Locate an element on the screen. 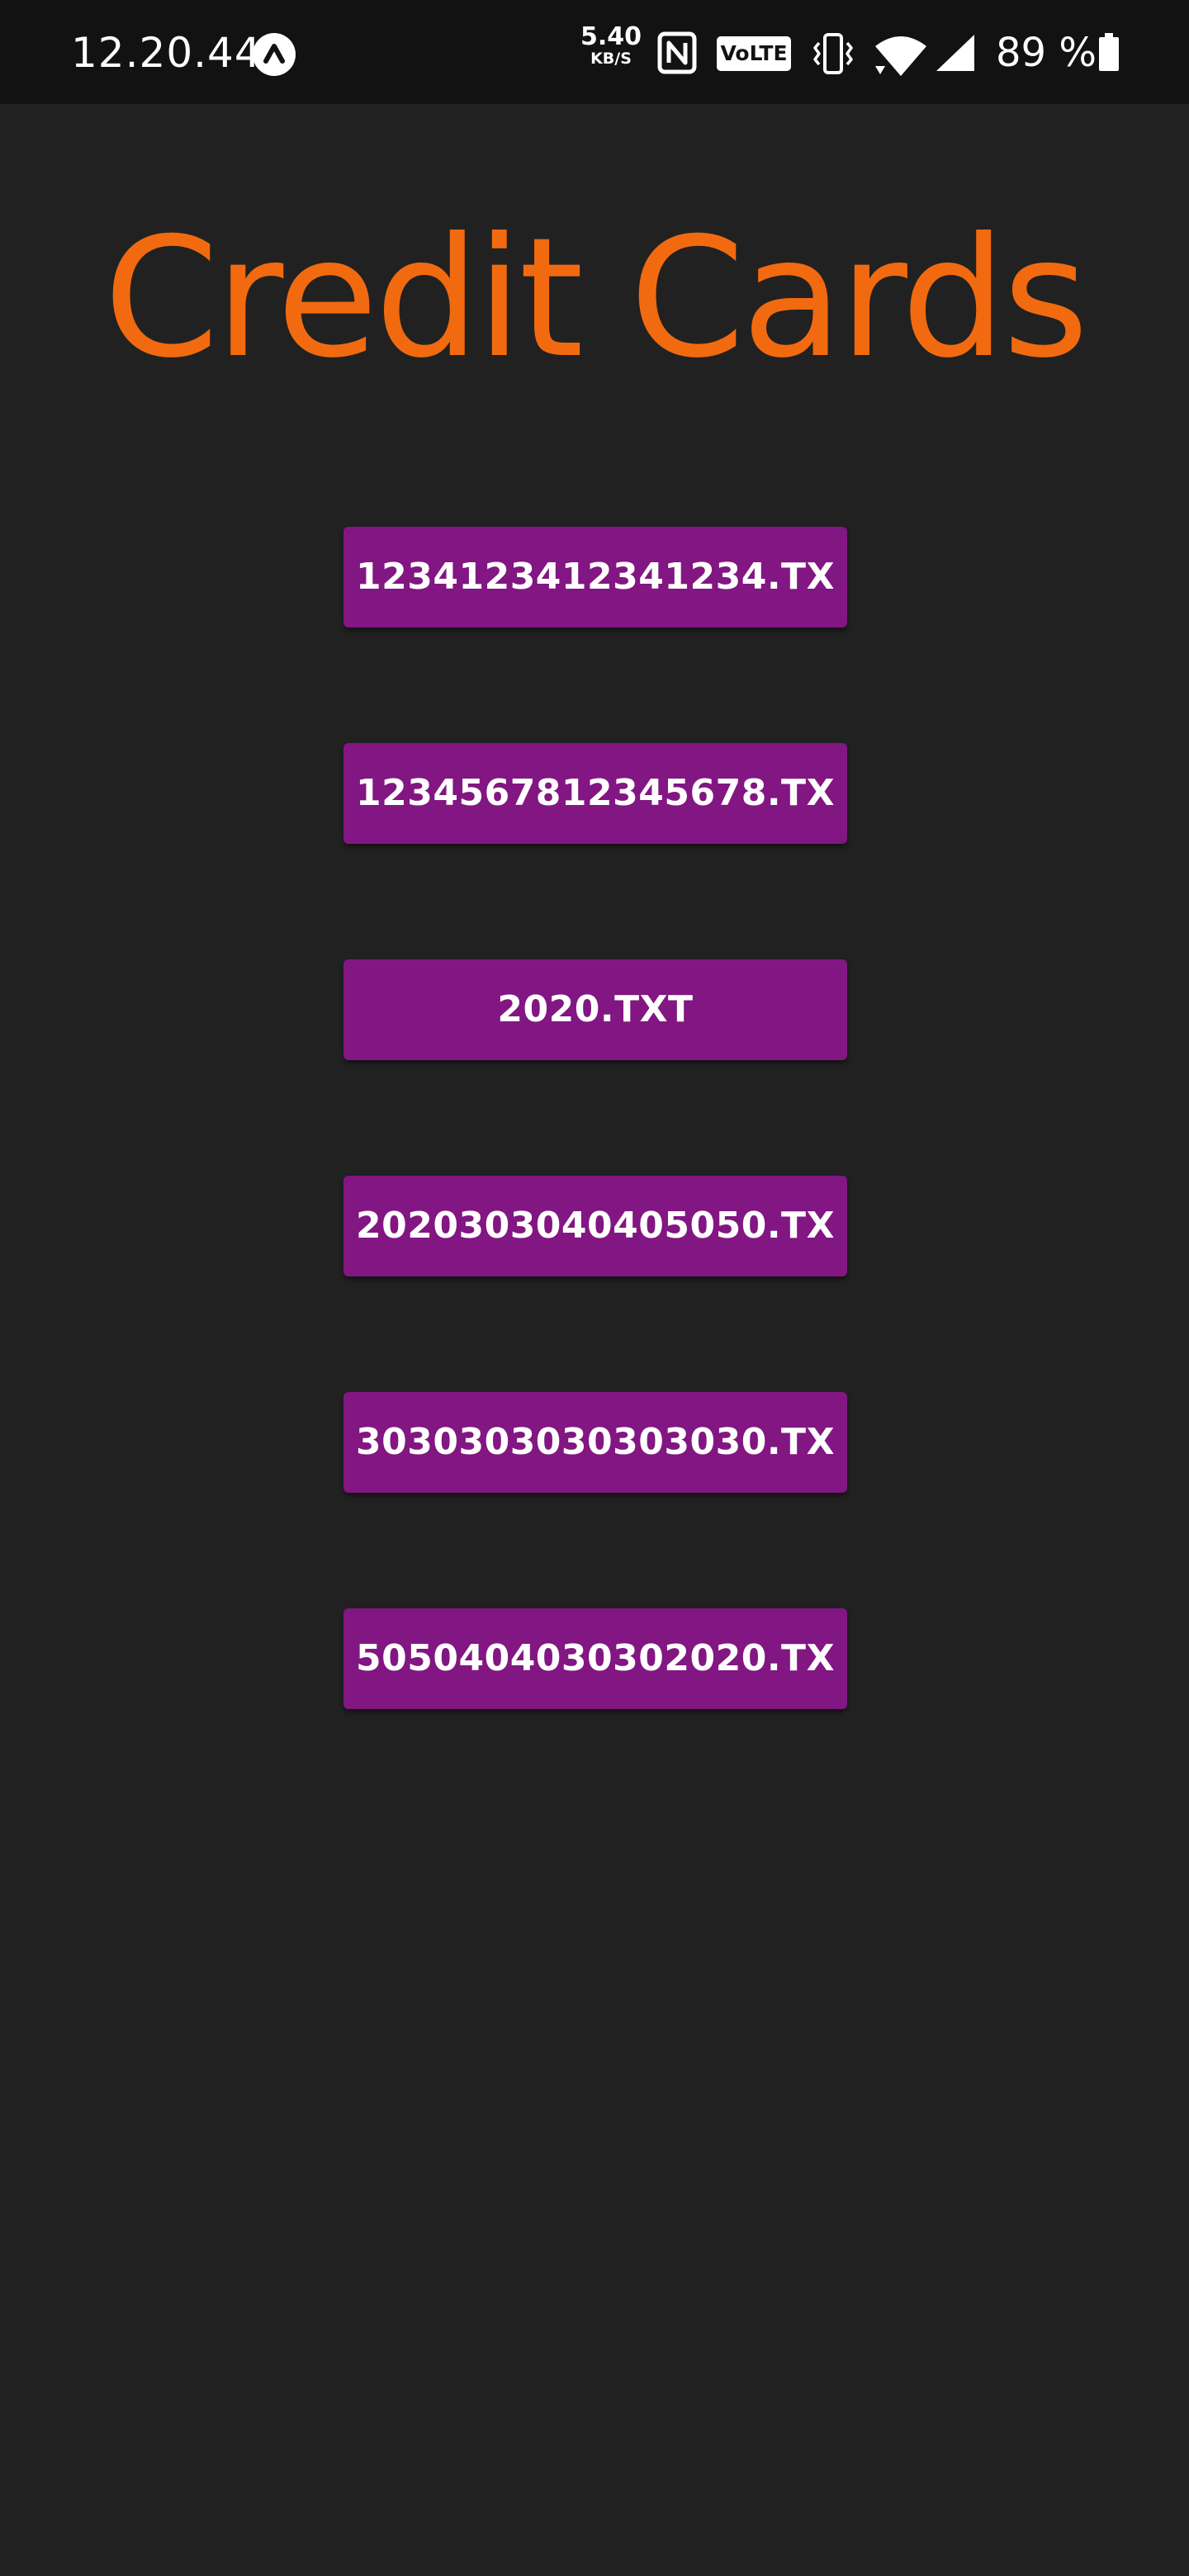 The height and width of the screenshot is (2576, 1189). card-file-button: 5050404030302020.TX is located at coordinates (595, 1658).